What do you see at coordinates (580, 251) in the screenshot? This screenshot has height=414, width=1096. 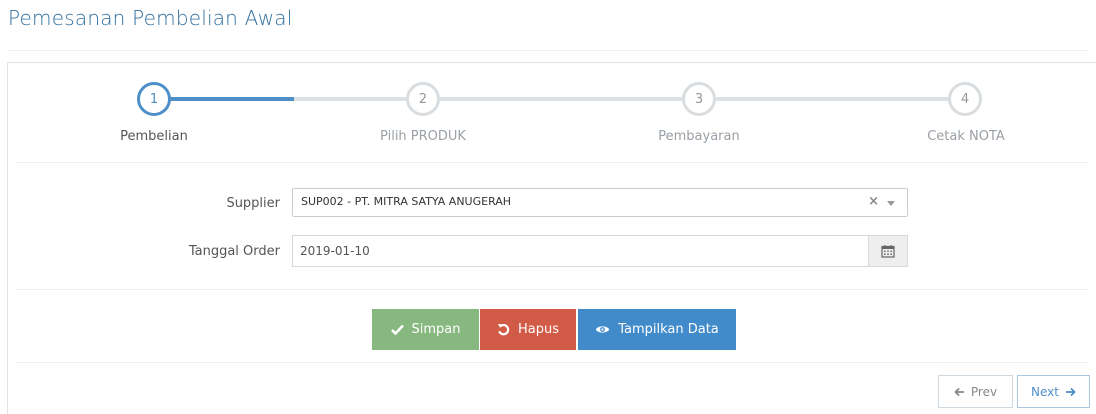 I see `order-date-input` at bounding box center [580, 251].